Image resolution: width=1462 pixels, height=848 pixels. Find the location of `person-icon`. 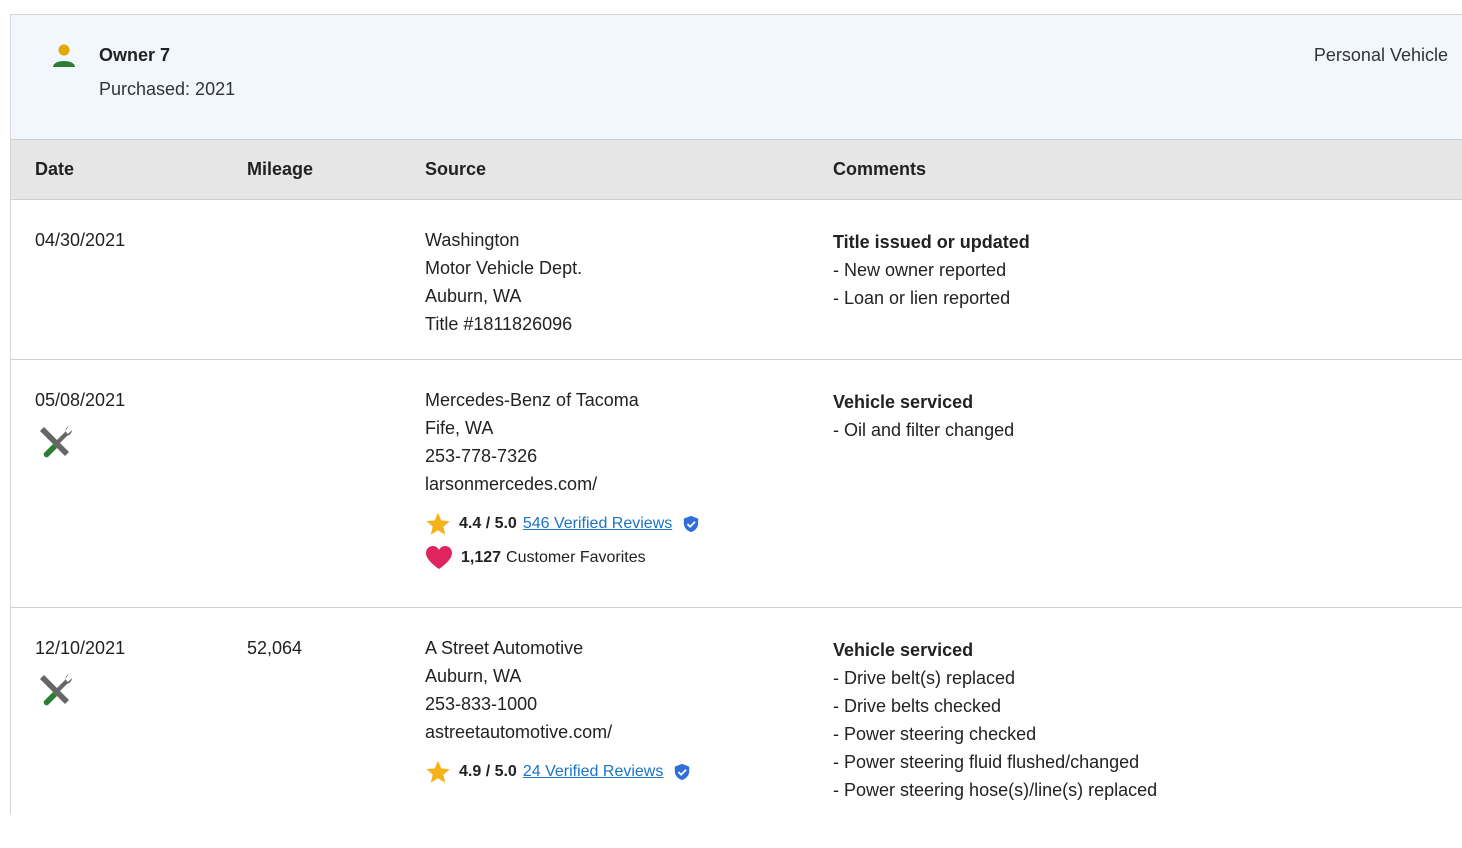

person-icon is located at coordinates (64, 55).